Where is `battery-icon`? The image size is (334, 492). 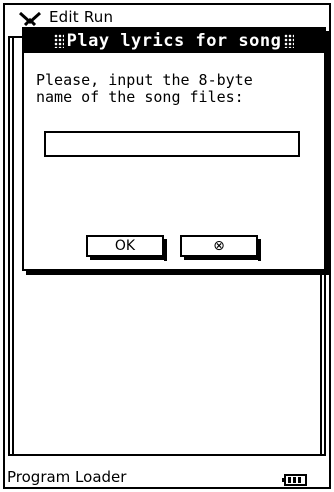
battery-icon is located at coordinates (295, 478).